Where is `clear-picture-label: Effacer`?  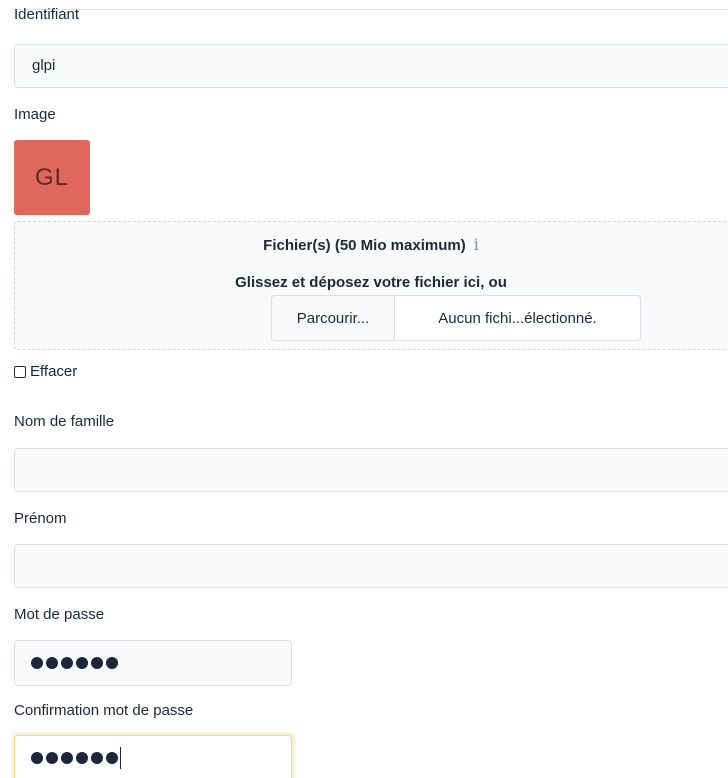 clear-picture-label: Effacer is located at coordinates (54, 371).